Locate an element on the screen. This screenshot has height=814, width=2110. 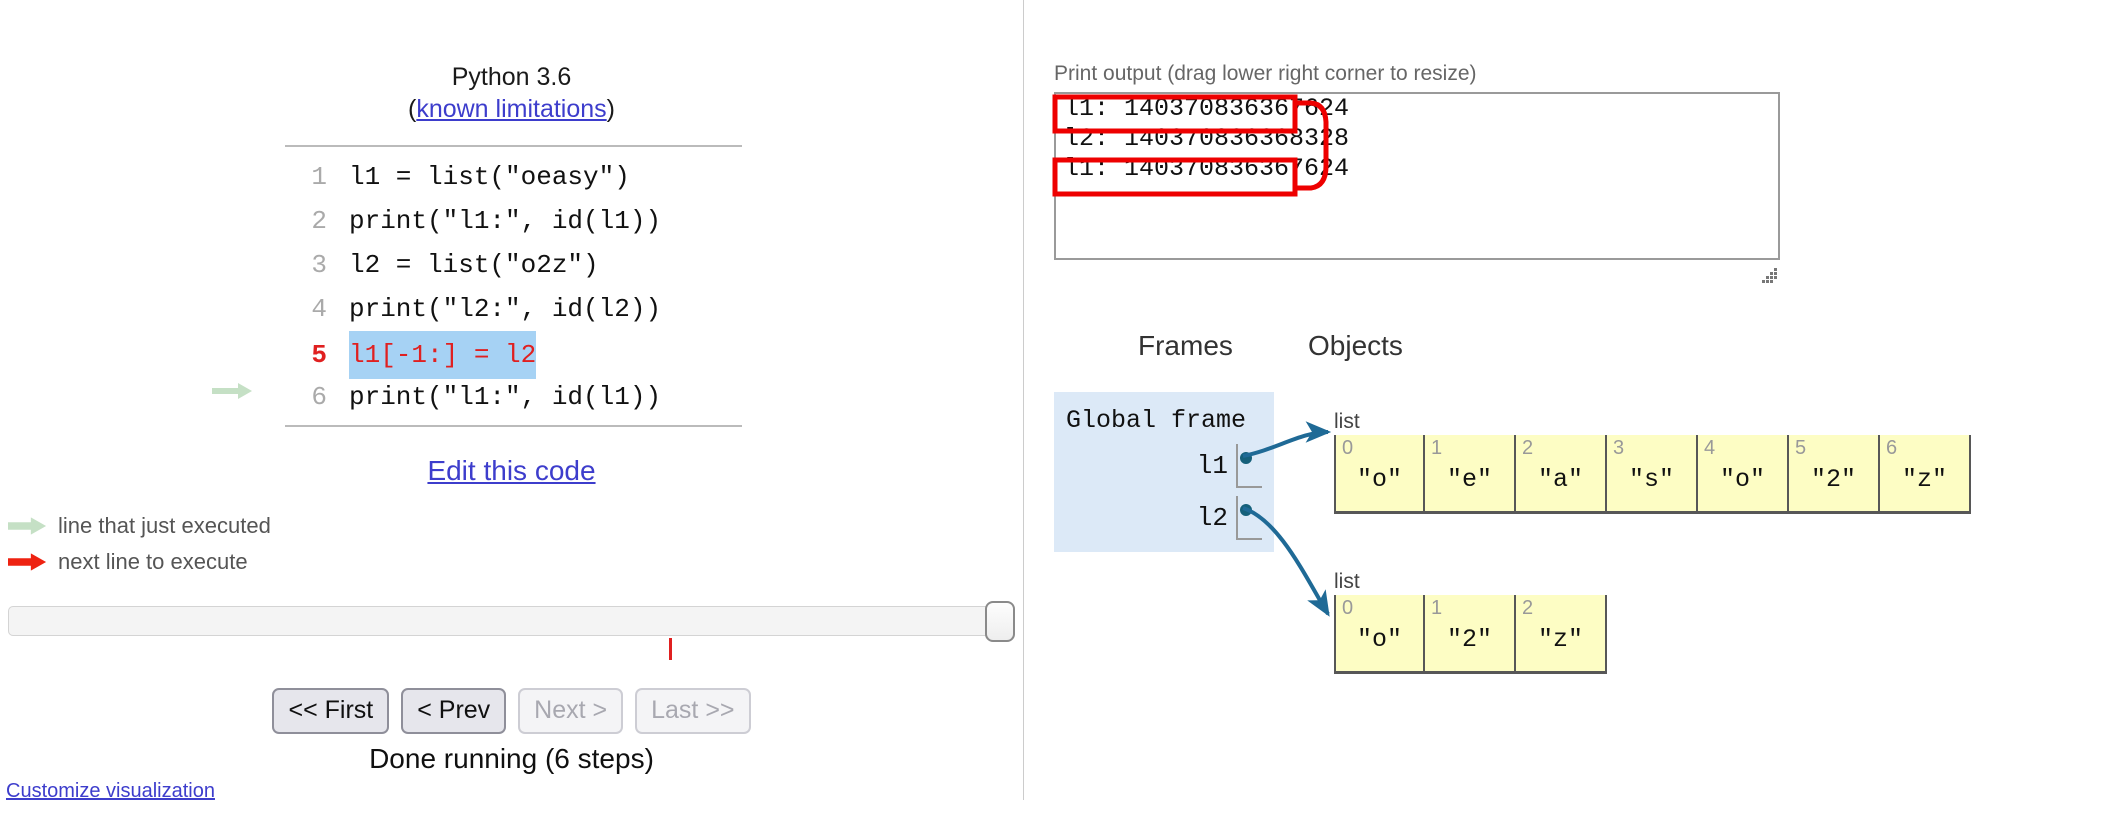
list-cell-index: 4 is located at coordinates (1710, 448).